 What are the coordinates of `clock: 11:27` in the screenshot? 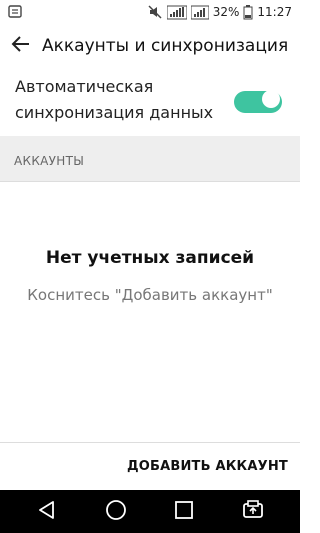 It's located at (274, 12).